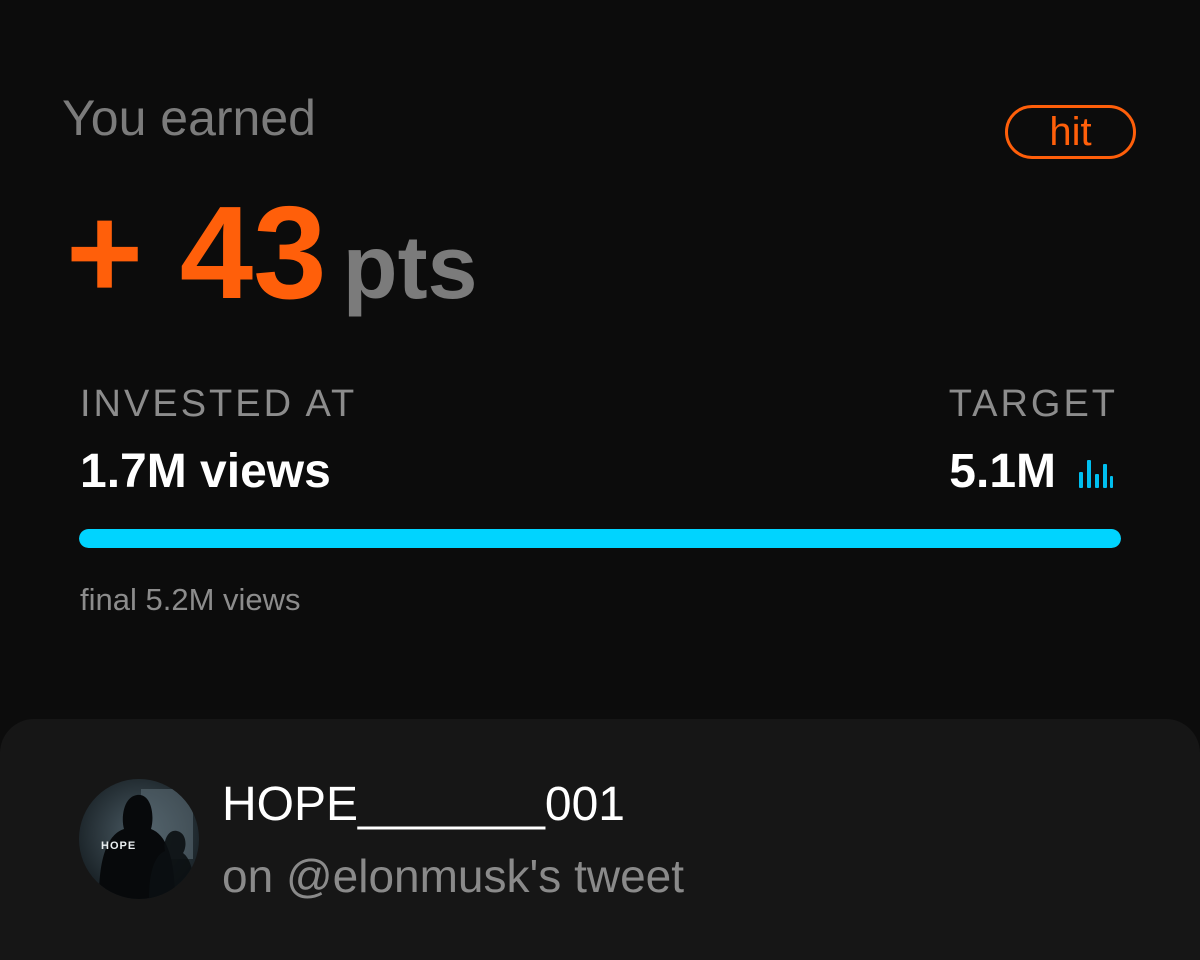 The width and height of the screenshot is (1200, 960). Describe the element at coordinates (410, 268) in the screenshot. I see `points-unit: pts` at that location.